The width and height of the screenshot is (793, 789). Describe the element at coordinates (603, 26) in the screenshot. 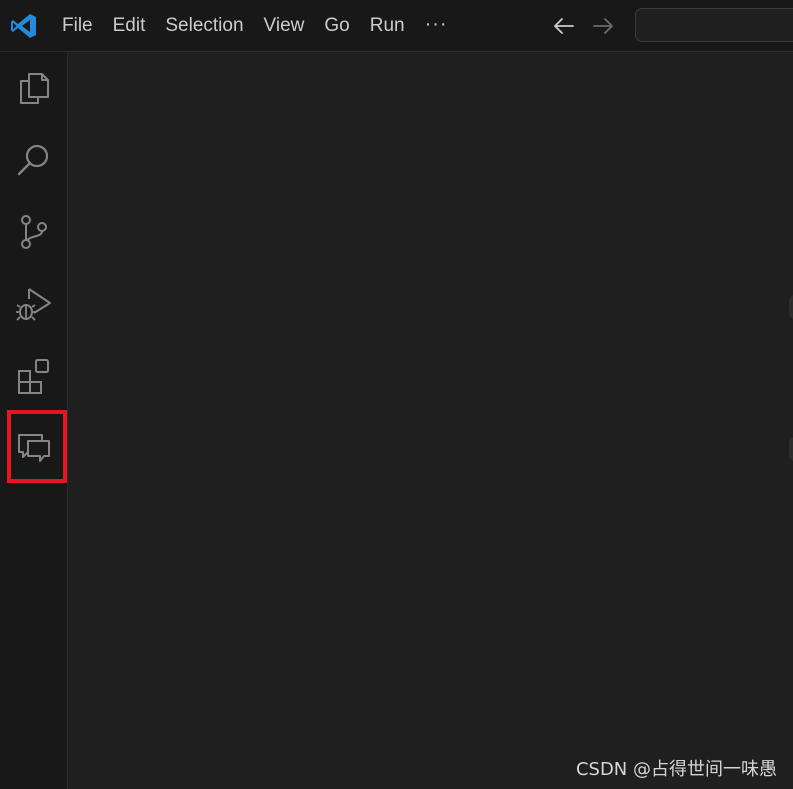

I see `arrow-right-icon` at that location.